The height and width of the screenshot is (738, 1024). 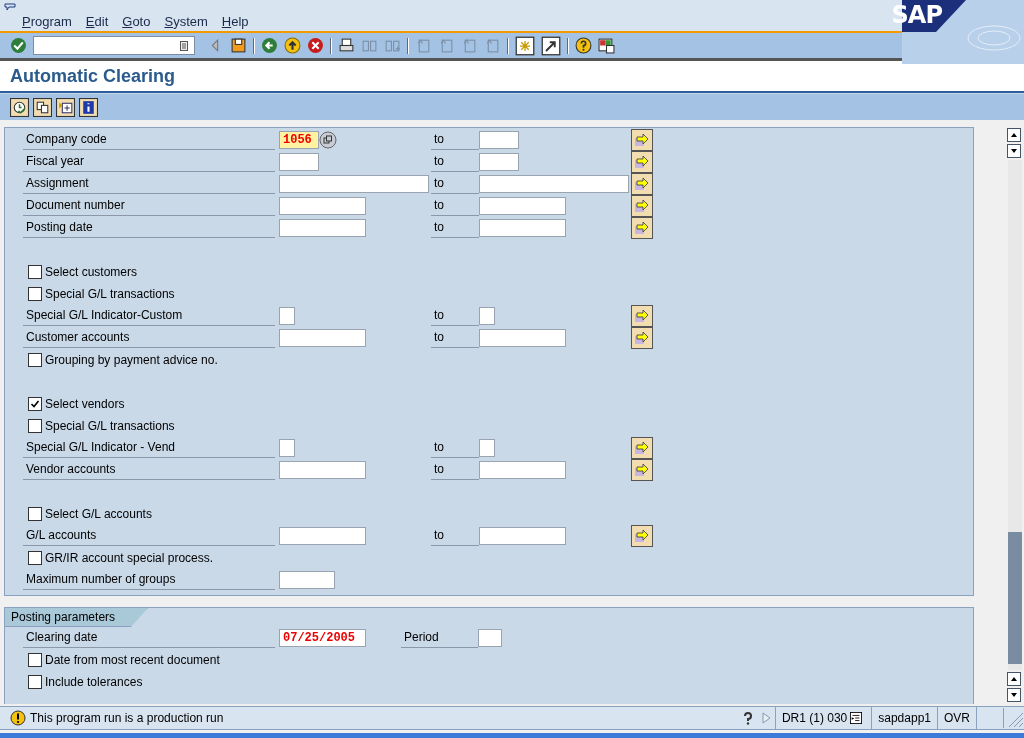 What do you see at coordinates (19, 107) in the screenshot?
I see `execute-icon` at bounding box center [19, 107].